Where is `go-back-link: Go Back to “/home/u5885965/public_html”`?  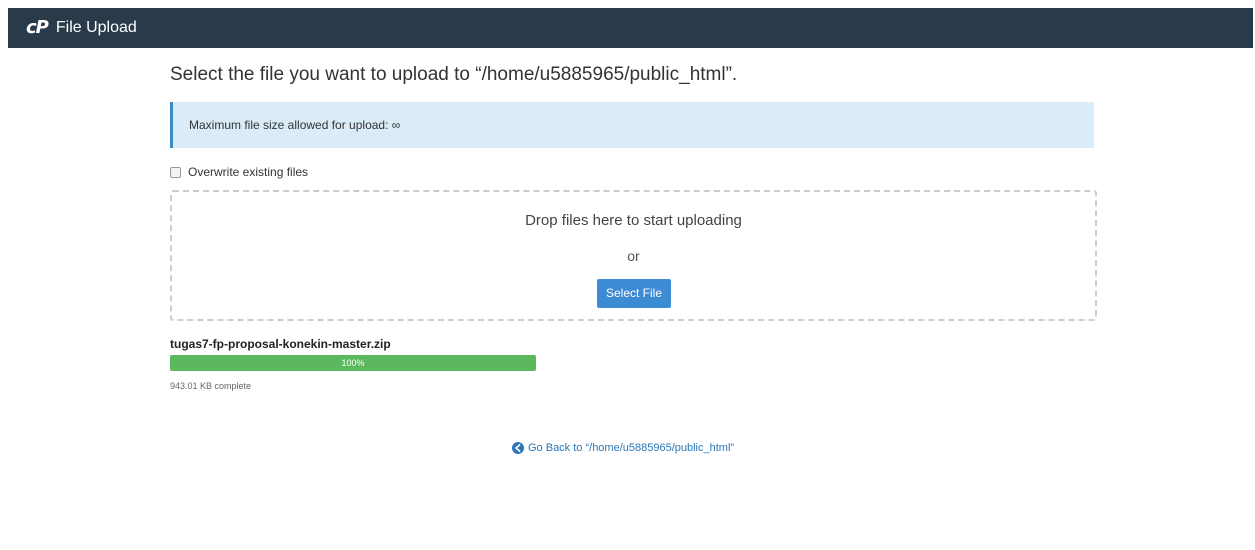
go-back-link: Go Back to “/home/u5885965/public_html” is located at coordinates (623, 448).